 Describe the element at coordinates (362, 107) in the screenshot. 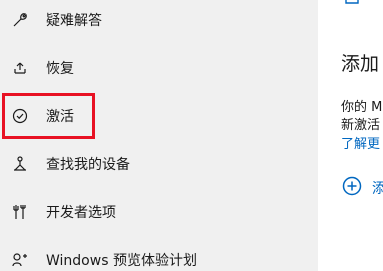

I see `description-line-1: 你的 M` at that location.